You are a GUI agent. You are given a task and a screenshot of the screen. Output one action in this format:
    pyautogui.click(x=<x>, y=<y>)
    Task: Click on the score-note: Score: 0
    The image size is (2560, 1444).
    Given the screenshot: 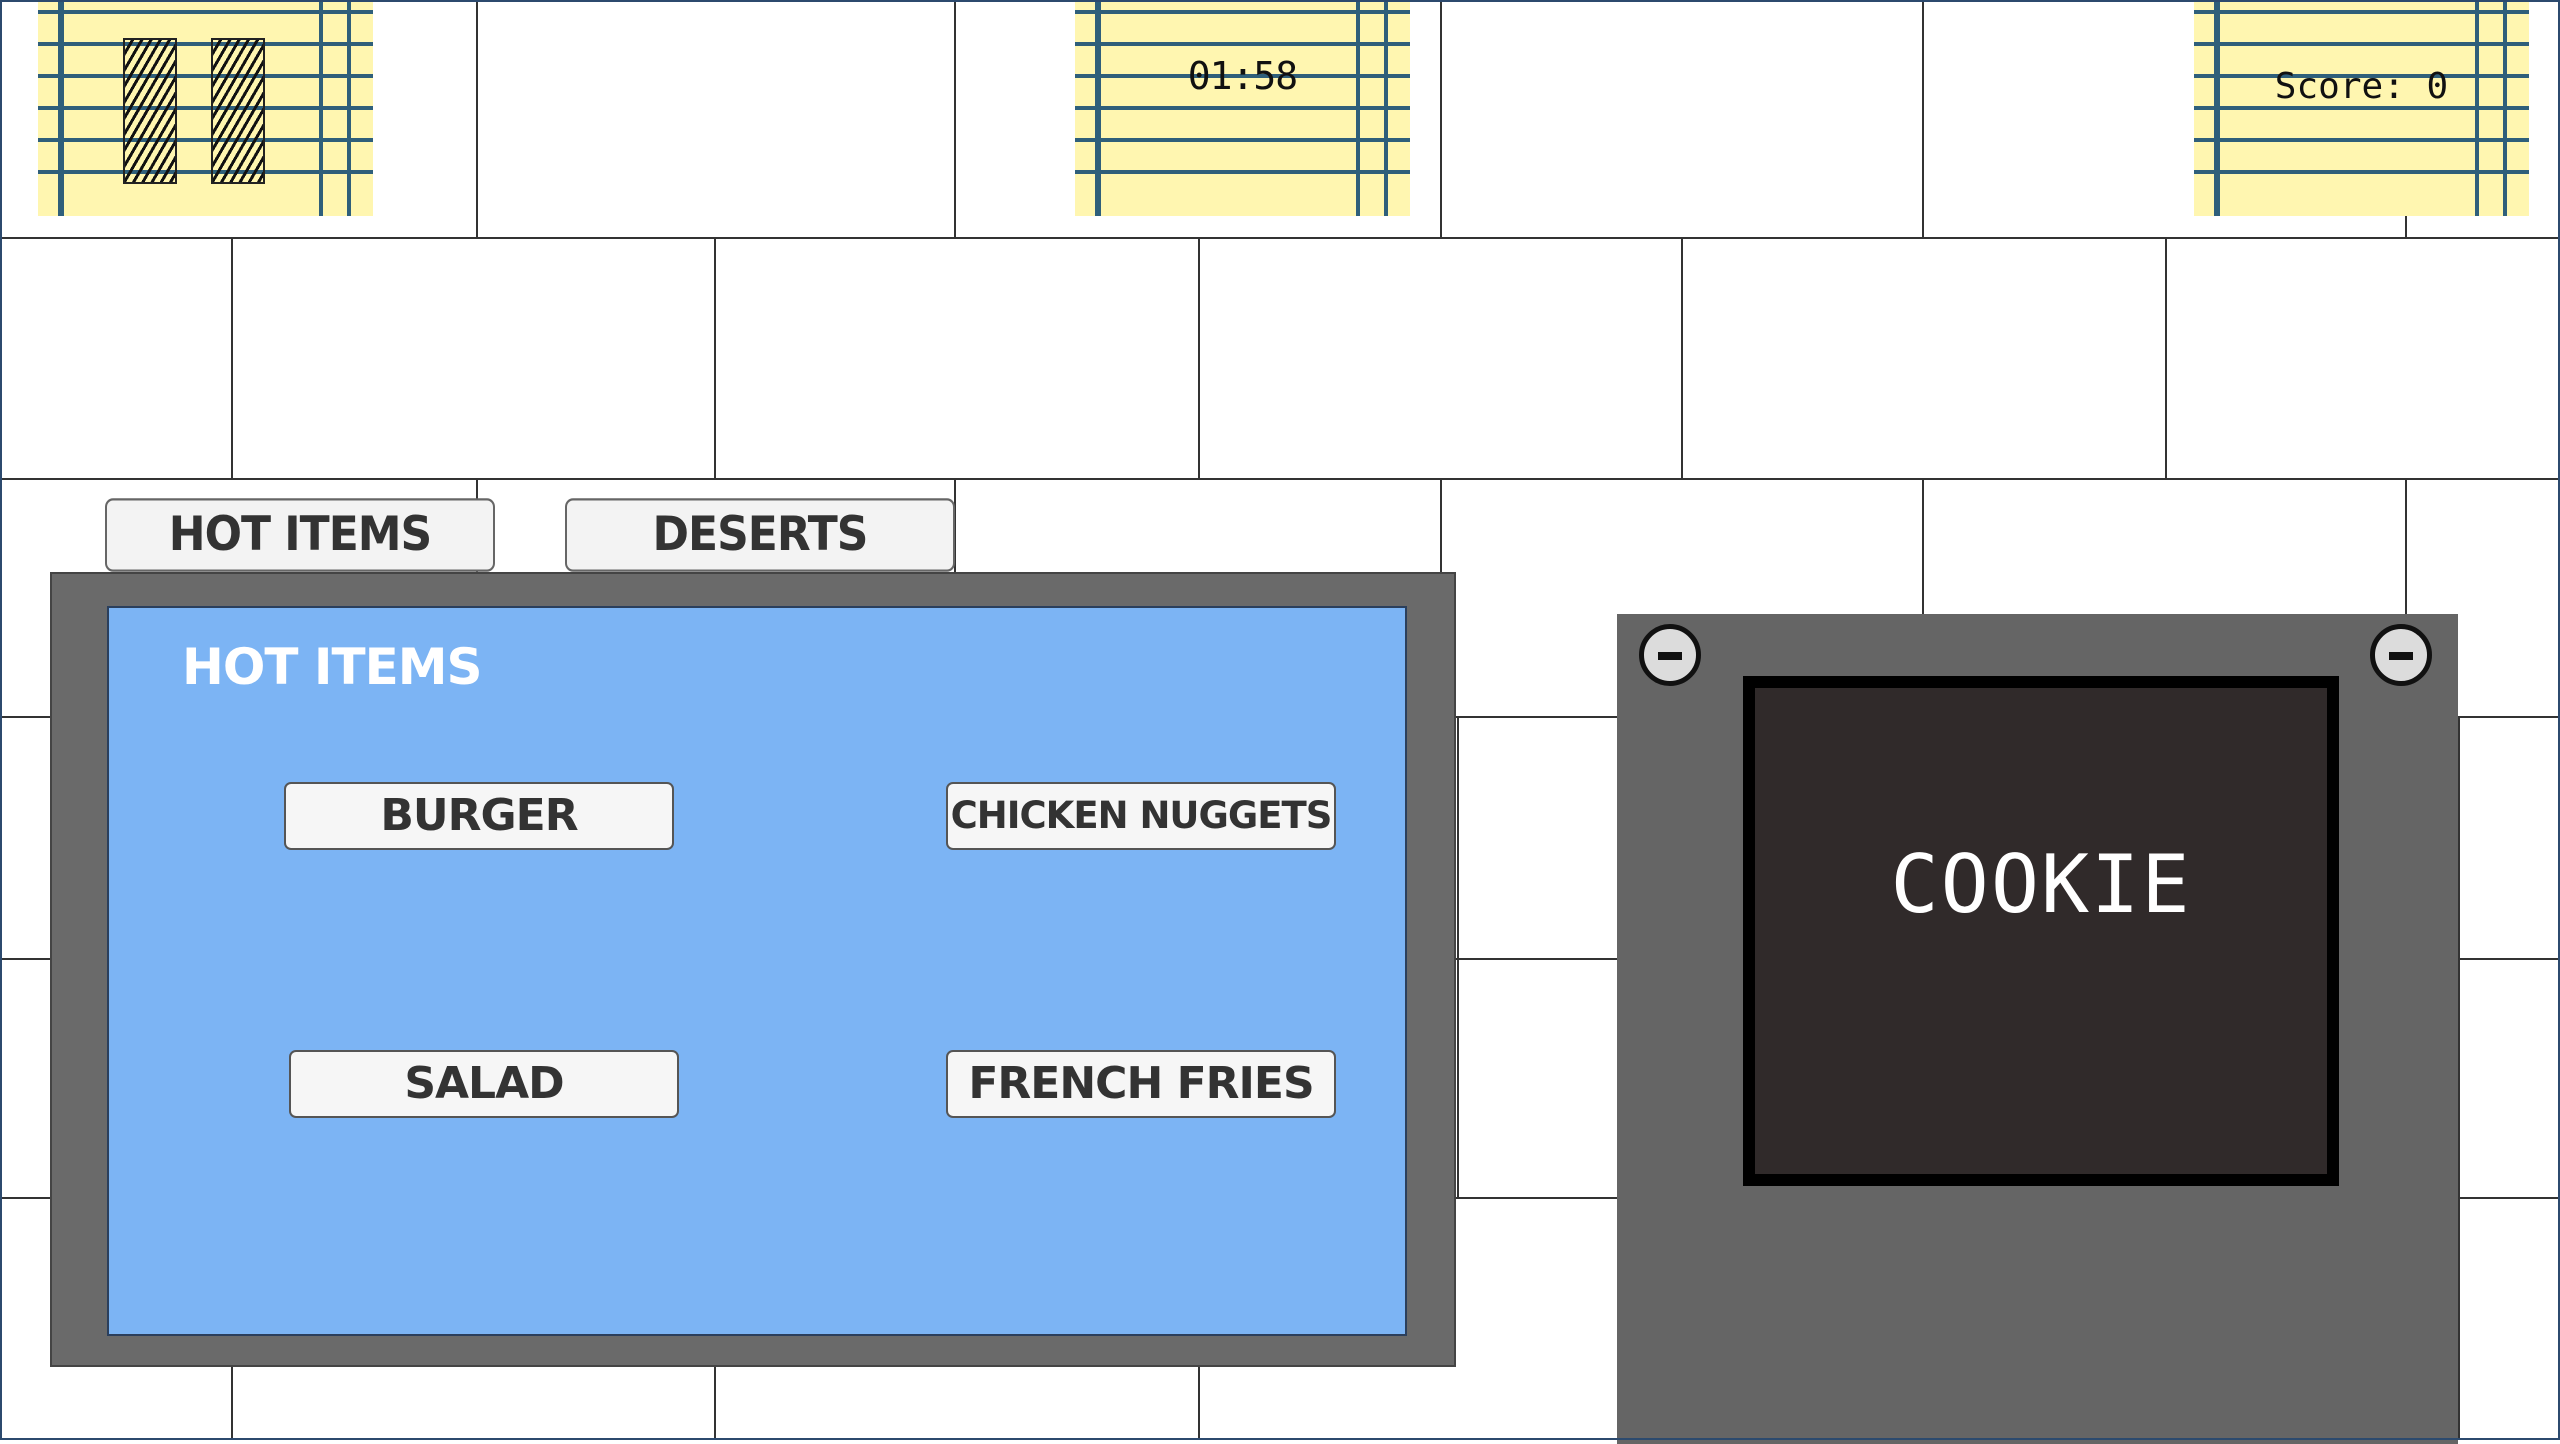 What is the action you would take?
    pyautogui.click(x=2361, y=108)
    